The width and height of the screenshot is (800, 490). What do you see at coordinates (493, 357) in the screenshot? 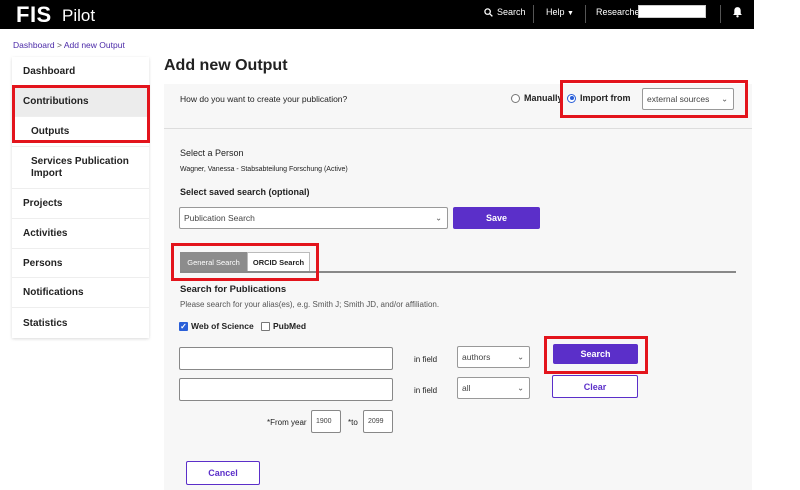
I see `field-select-1: authors ⌄` at bounding box center [493, 357].